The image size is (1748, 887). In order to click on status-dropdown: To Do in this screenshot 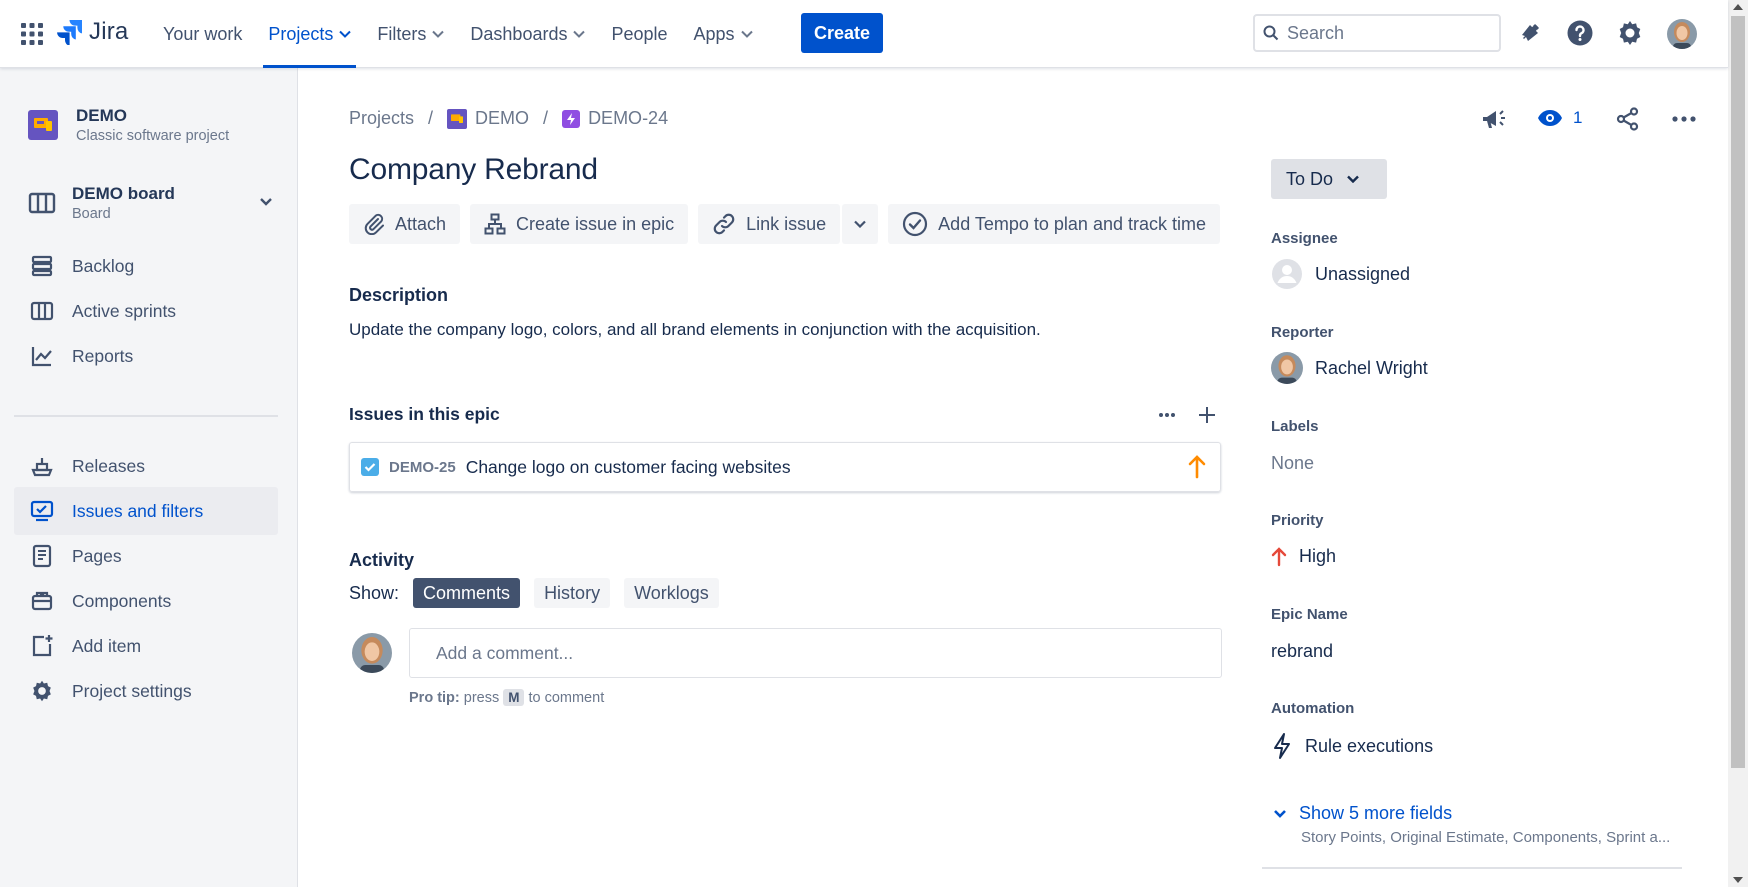, I will do `click(1329, 179)`.